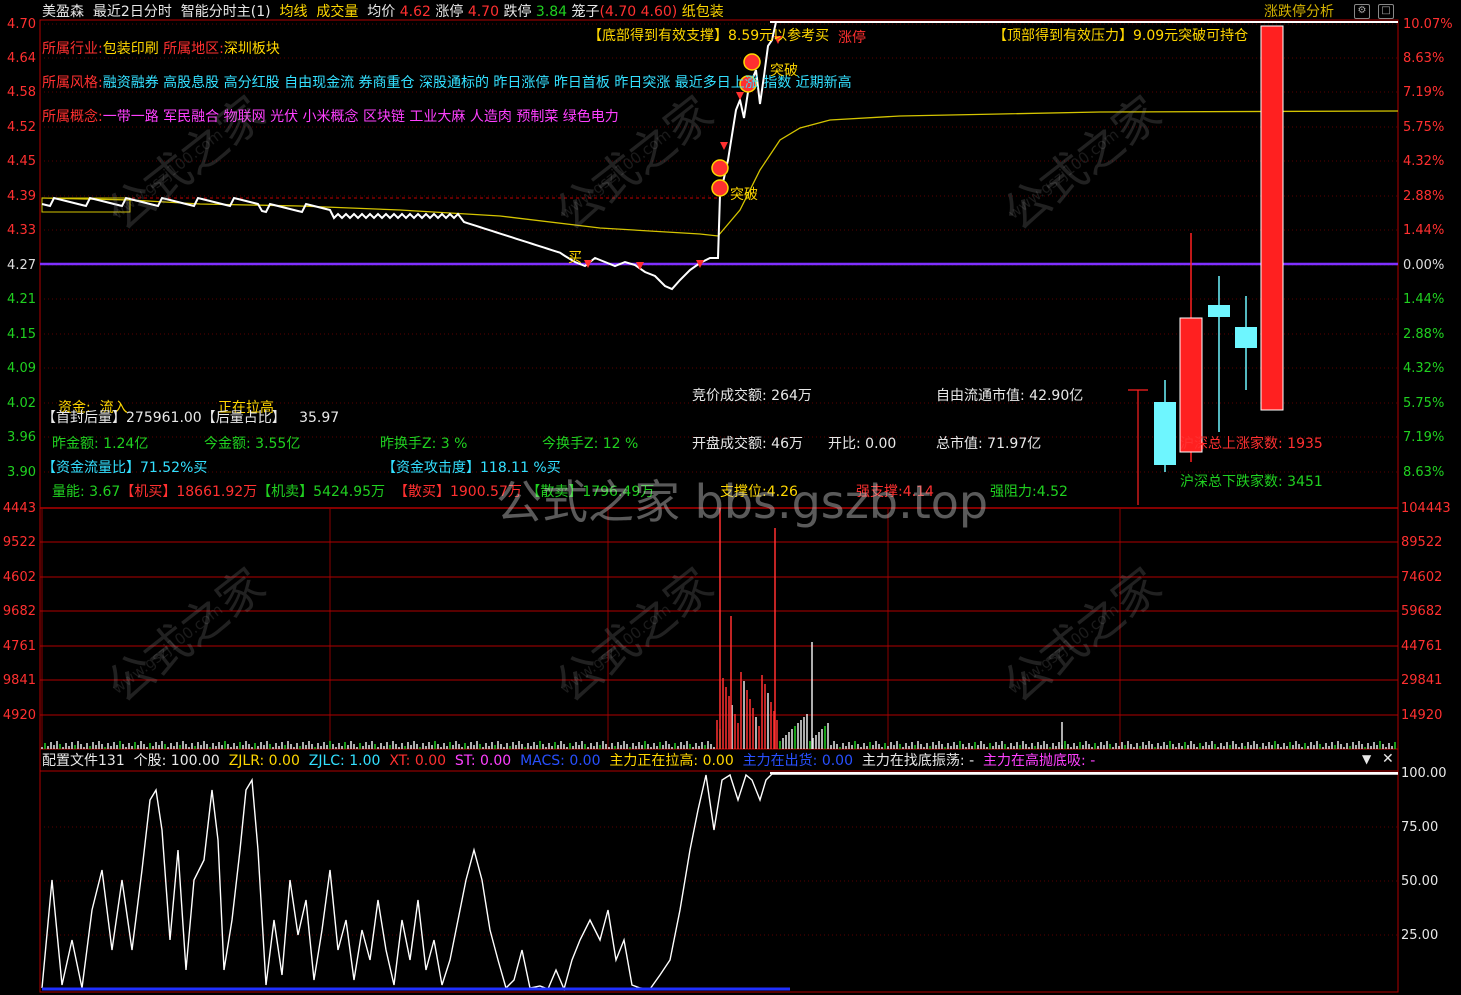  I want to click on axis-tick-label: 4.02, so click(21, 403).